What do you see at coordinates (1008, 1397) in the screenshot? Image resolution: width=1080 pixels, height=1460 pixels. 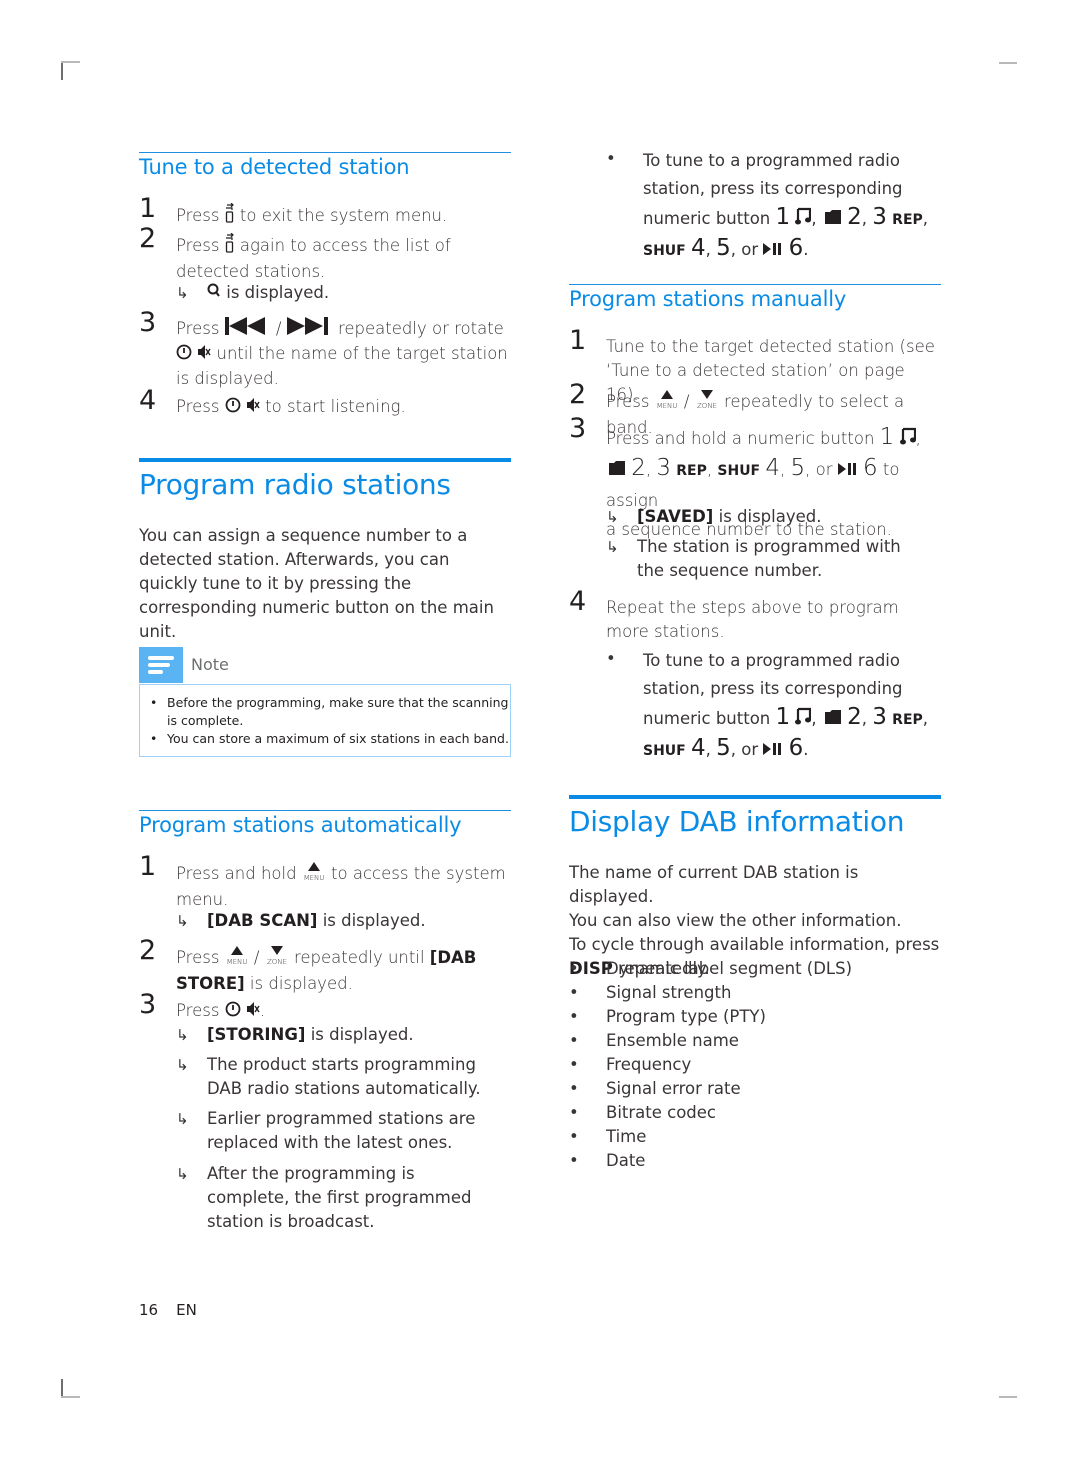 I see `crop-mark-bottom-right-h` at bounding box center [1008, 1397].